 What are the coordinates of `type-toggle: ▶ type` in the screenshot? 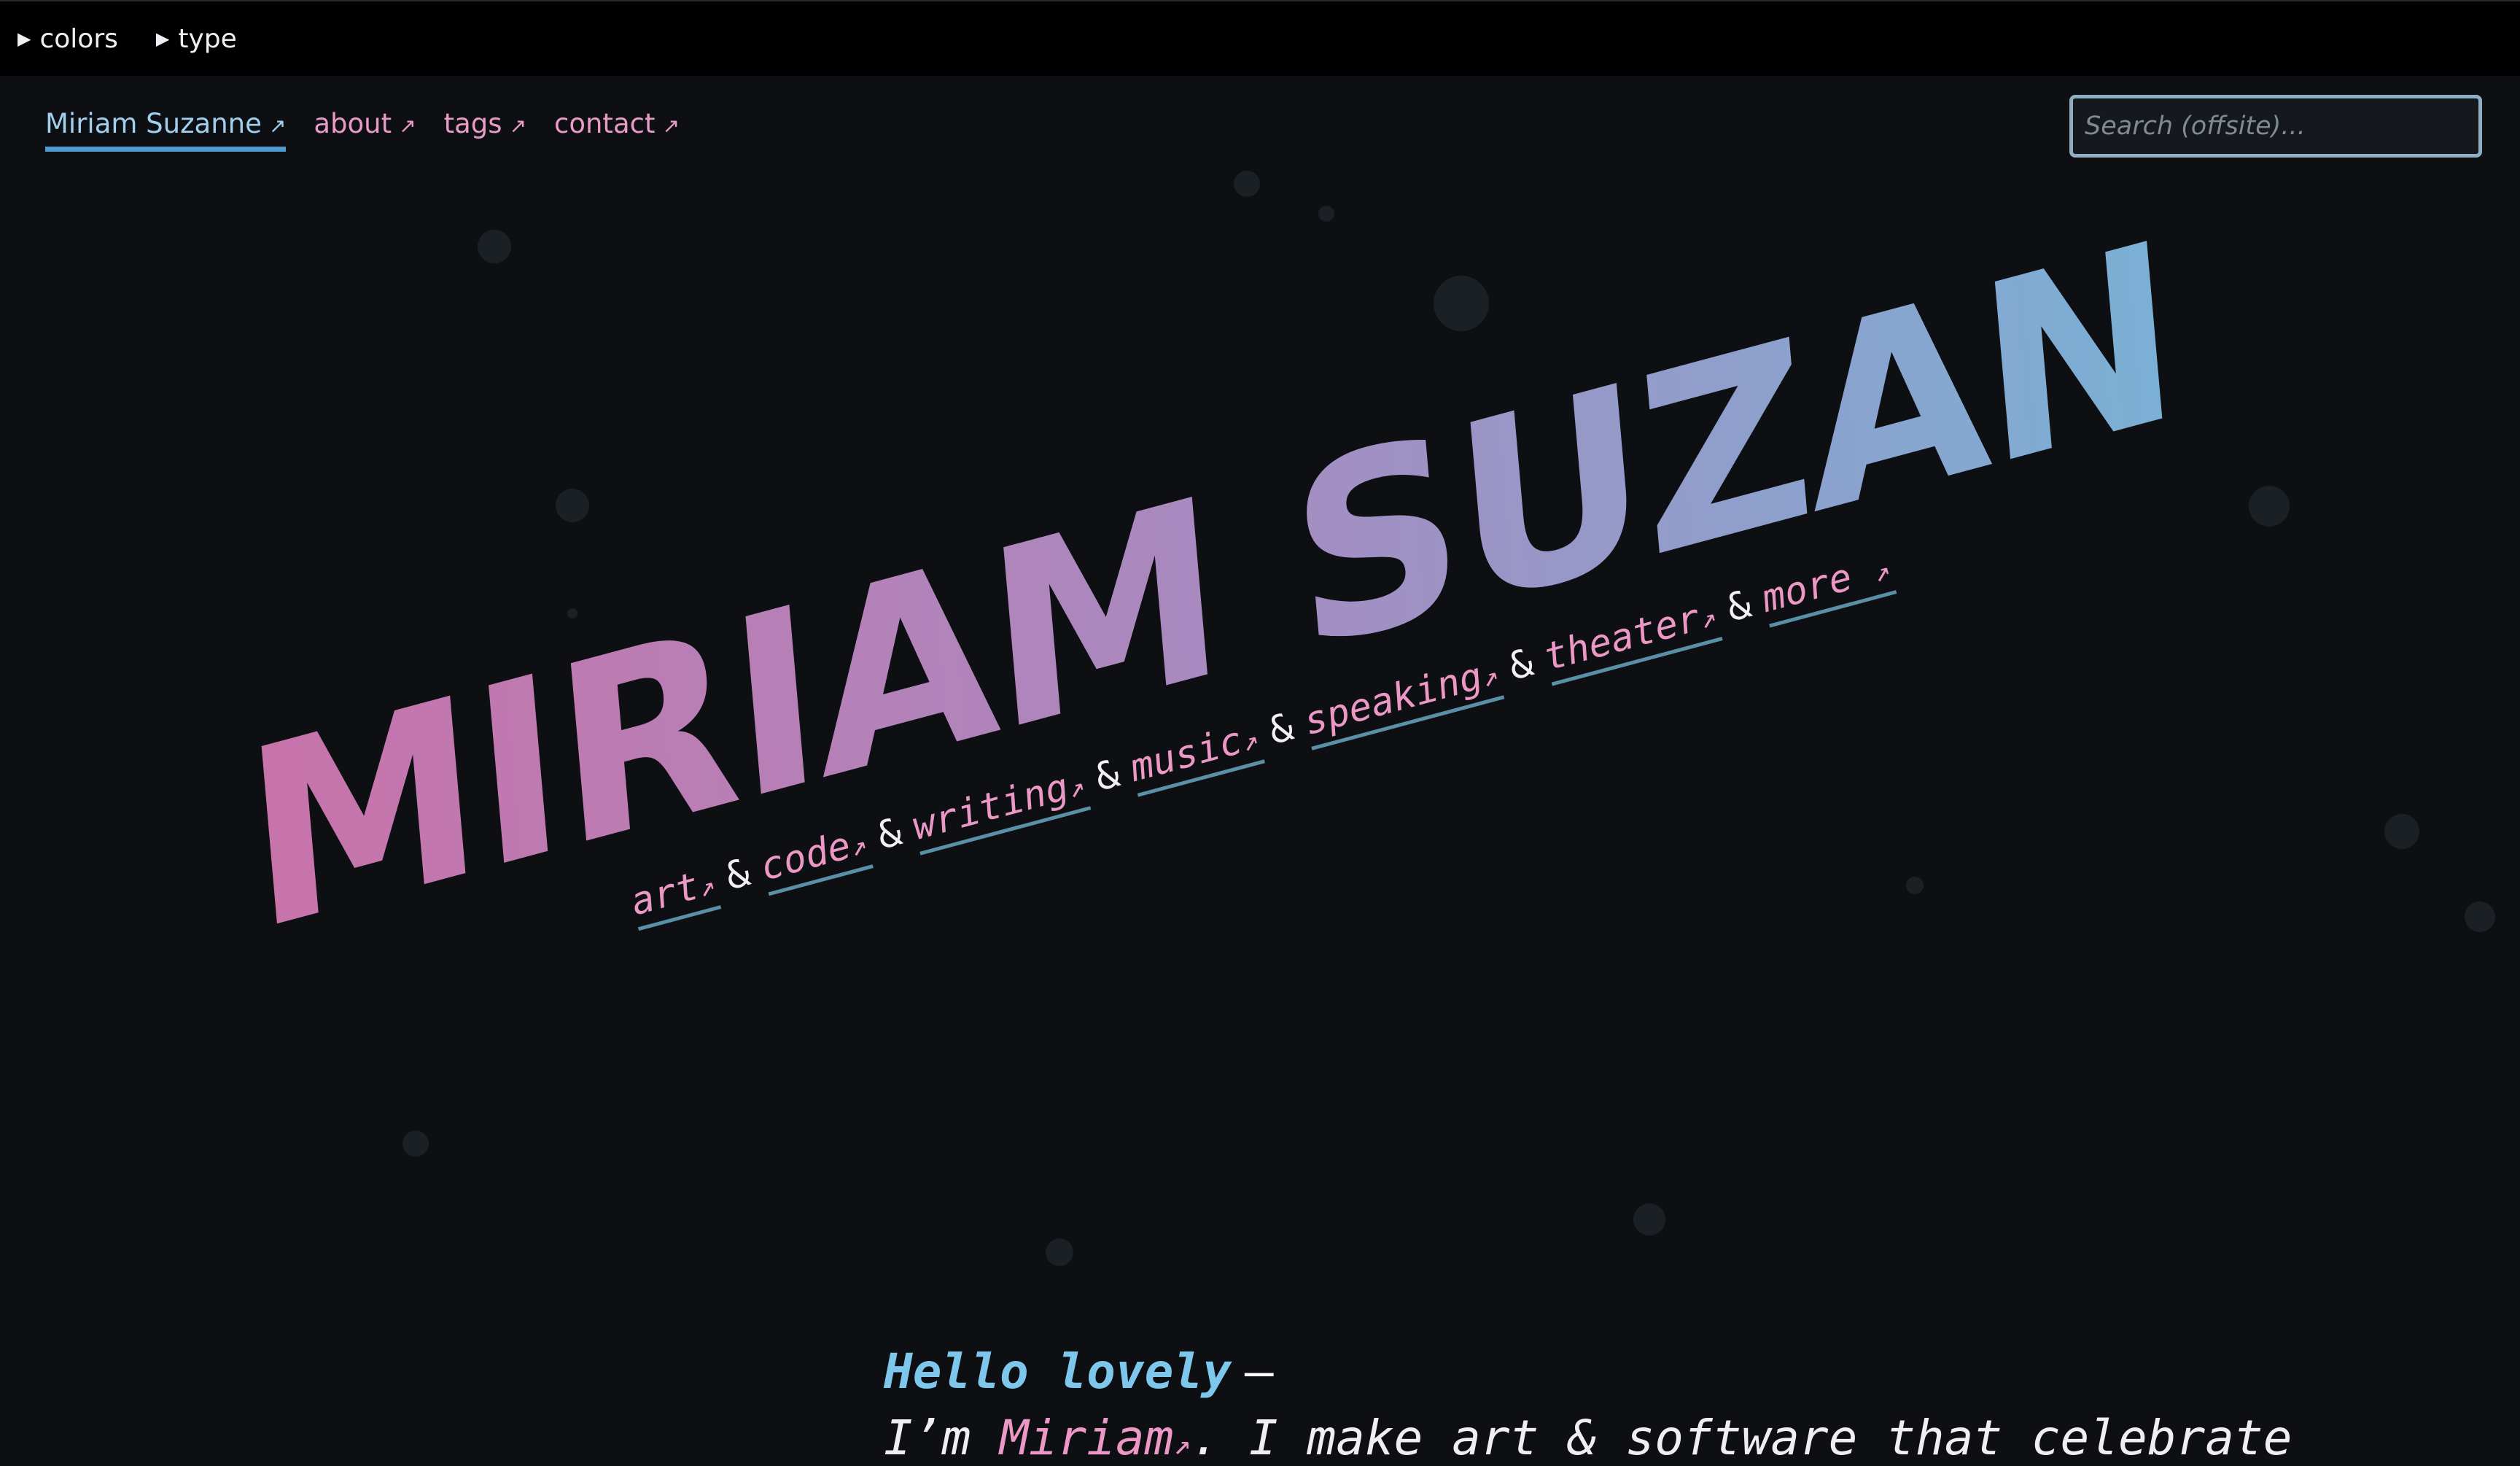 It's located at (196, 39).